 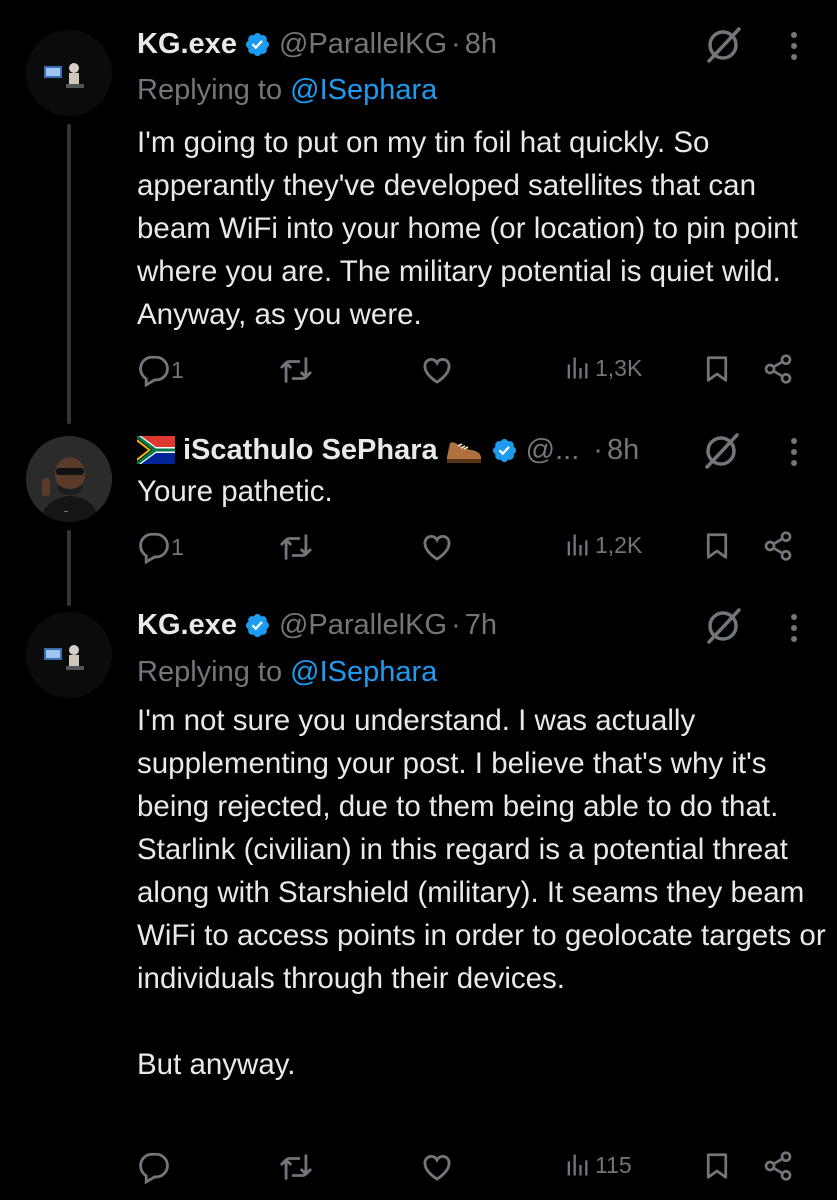 What do you see at coordinates (235, 491) in the screenshot?
I see `tweet-text: Youre pathetic.` at bounding box center [235, 491].